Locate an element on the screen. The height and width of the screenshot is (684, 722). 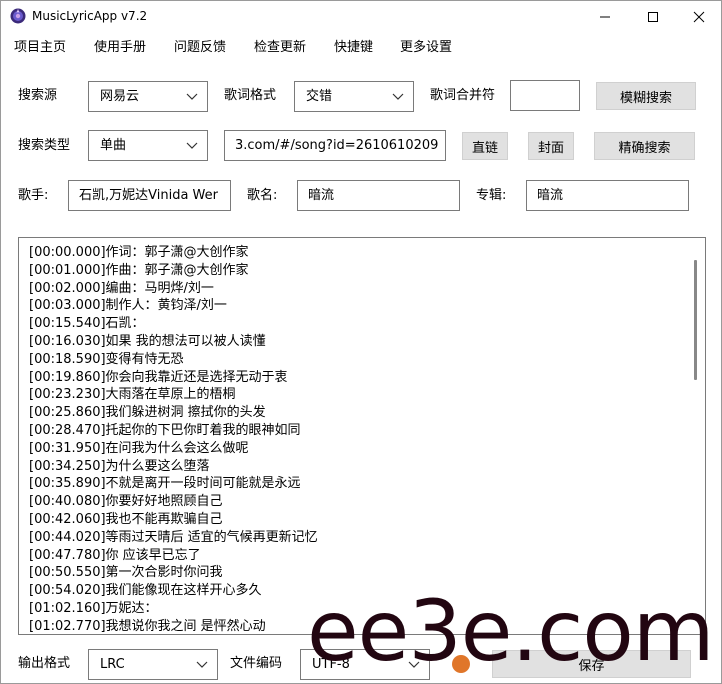
lyric-line: [00:47.780]你 应该早已忘了 is located at coordinates (115, 555).